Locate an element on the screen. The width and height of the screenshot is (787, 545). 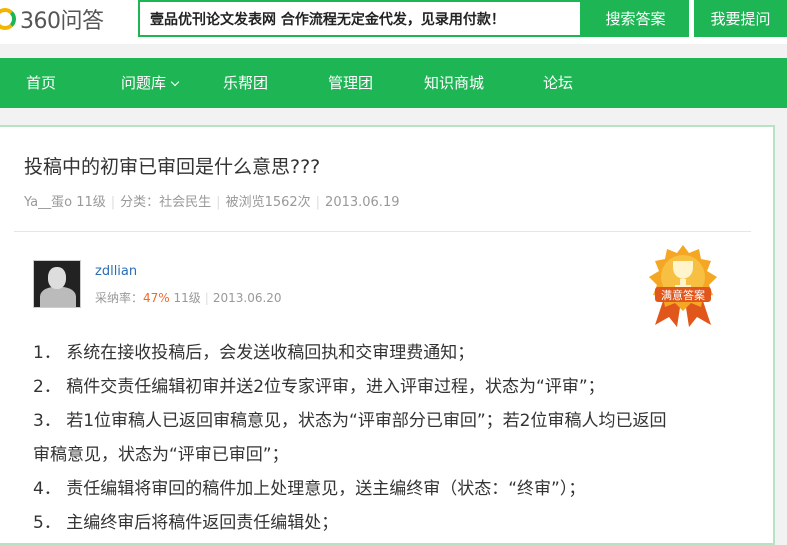
badge-label: 满意答案 is located at coordinates (683, 295).